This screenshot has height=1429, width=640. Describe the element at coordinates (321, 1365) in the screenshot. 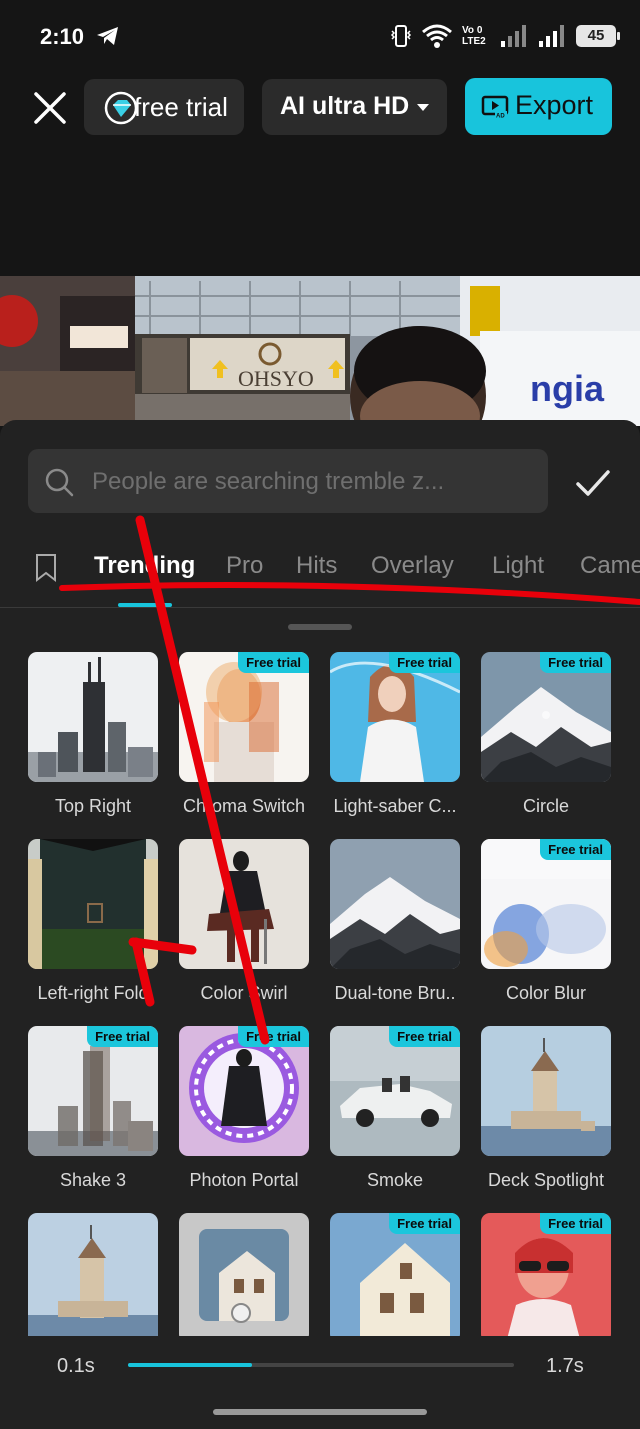

I see `duration-slider` at that location.